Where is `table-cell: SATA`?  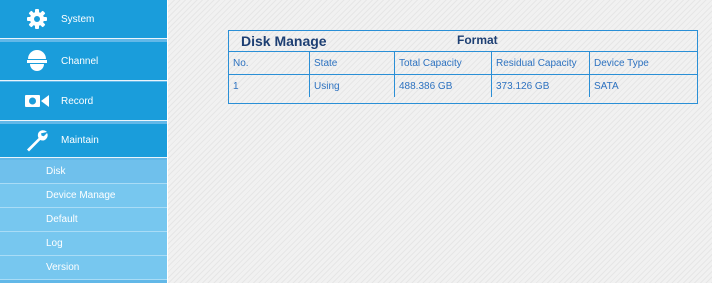 table-cell: SATA is located at coordinates (643, 85).